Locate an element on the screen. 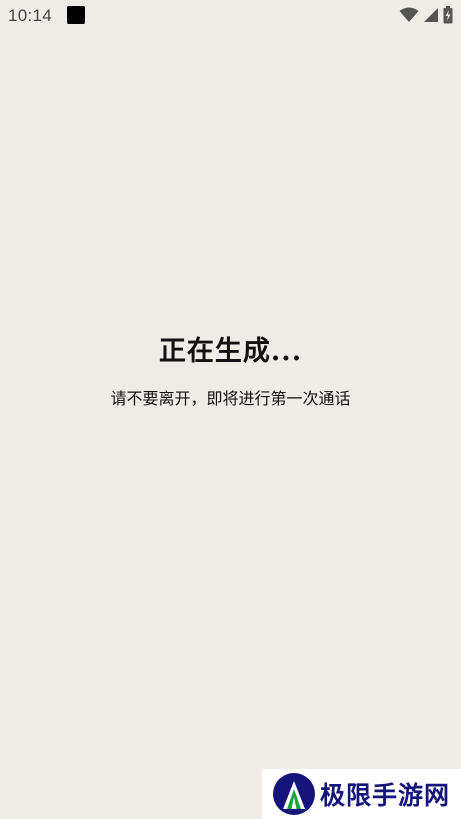  generating-panel: 正在生成... 请不要离开，即将进行第一次通话 is located at coordinates (230, 372).